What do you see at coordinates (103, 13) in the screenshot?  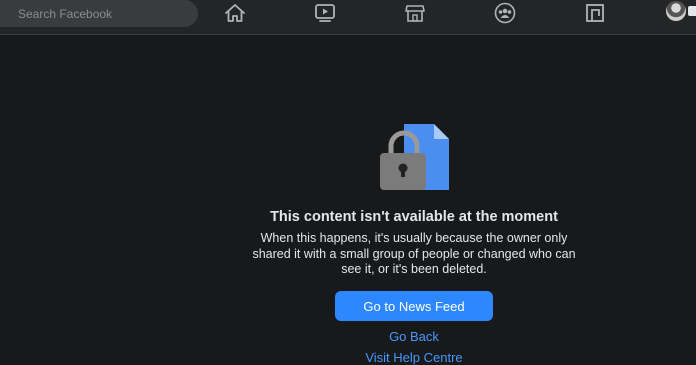 I see `search-input` at bounding box center [103, 13].